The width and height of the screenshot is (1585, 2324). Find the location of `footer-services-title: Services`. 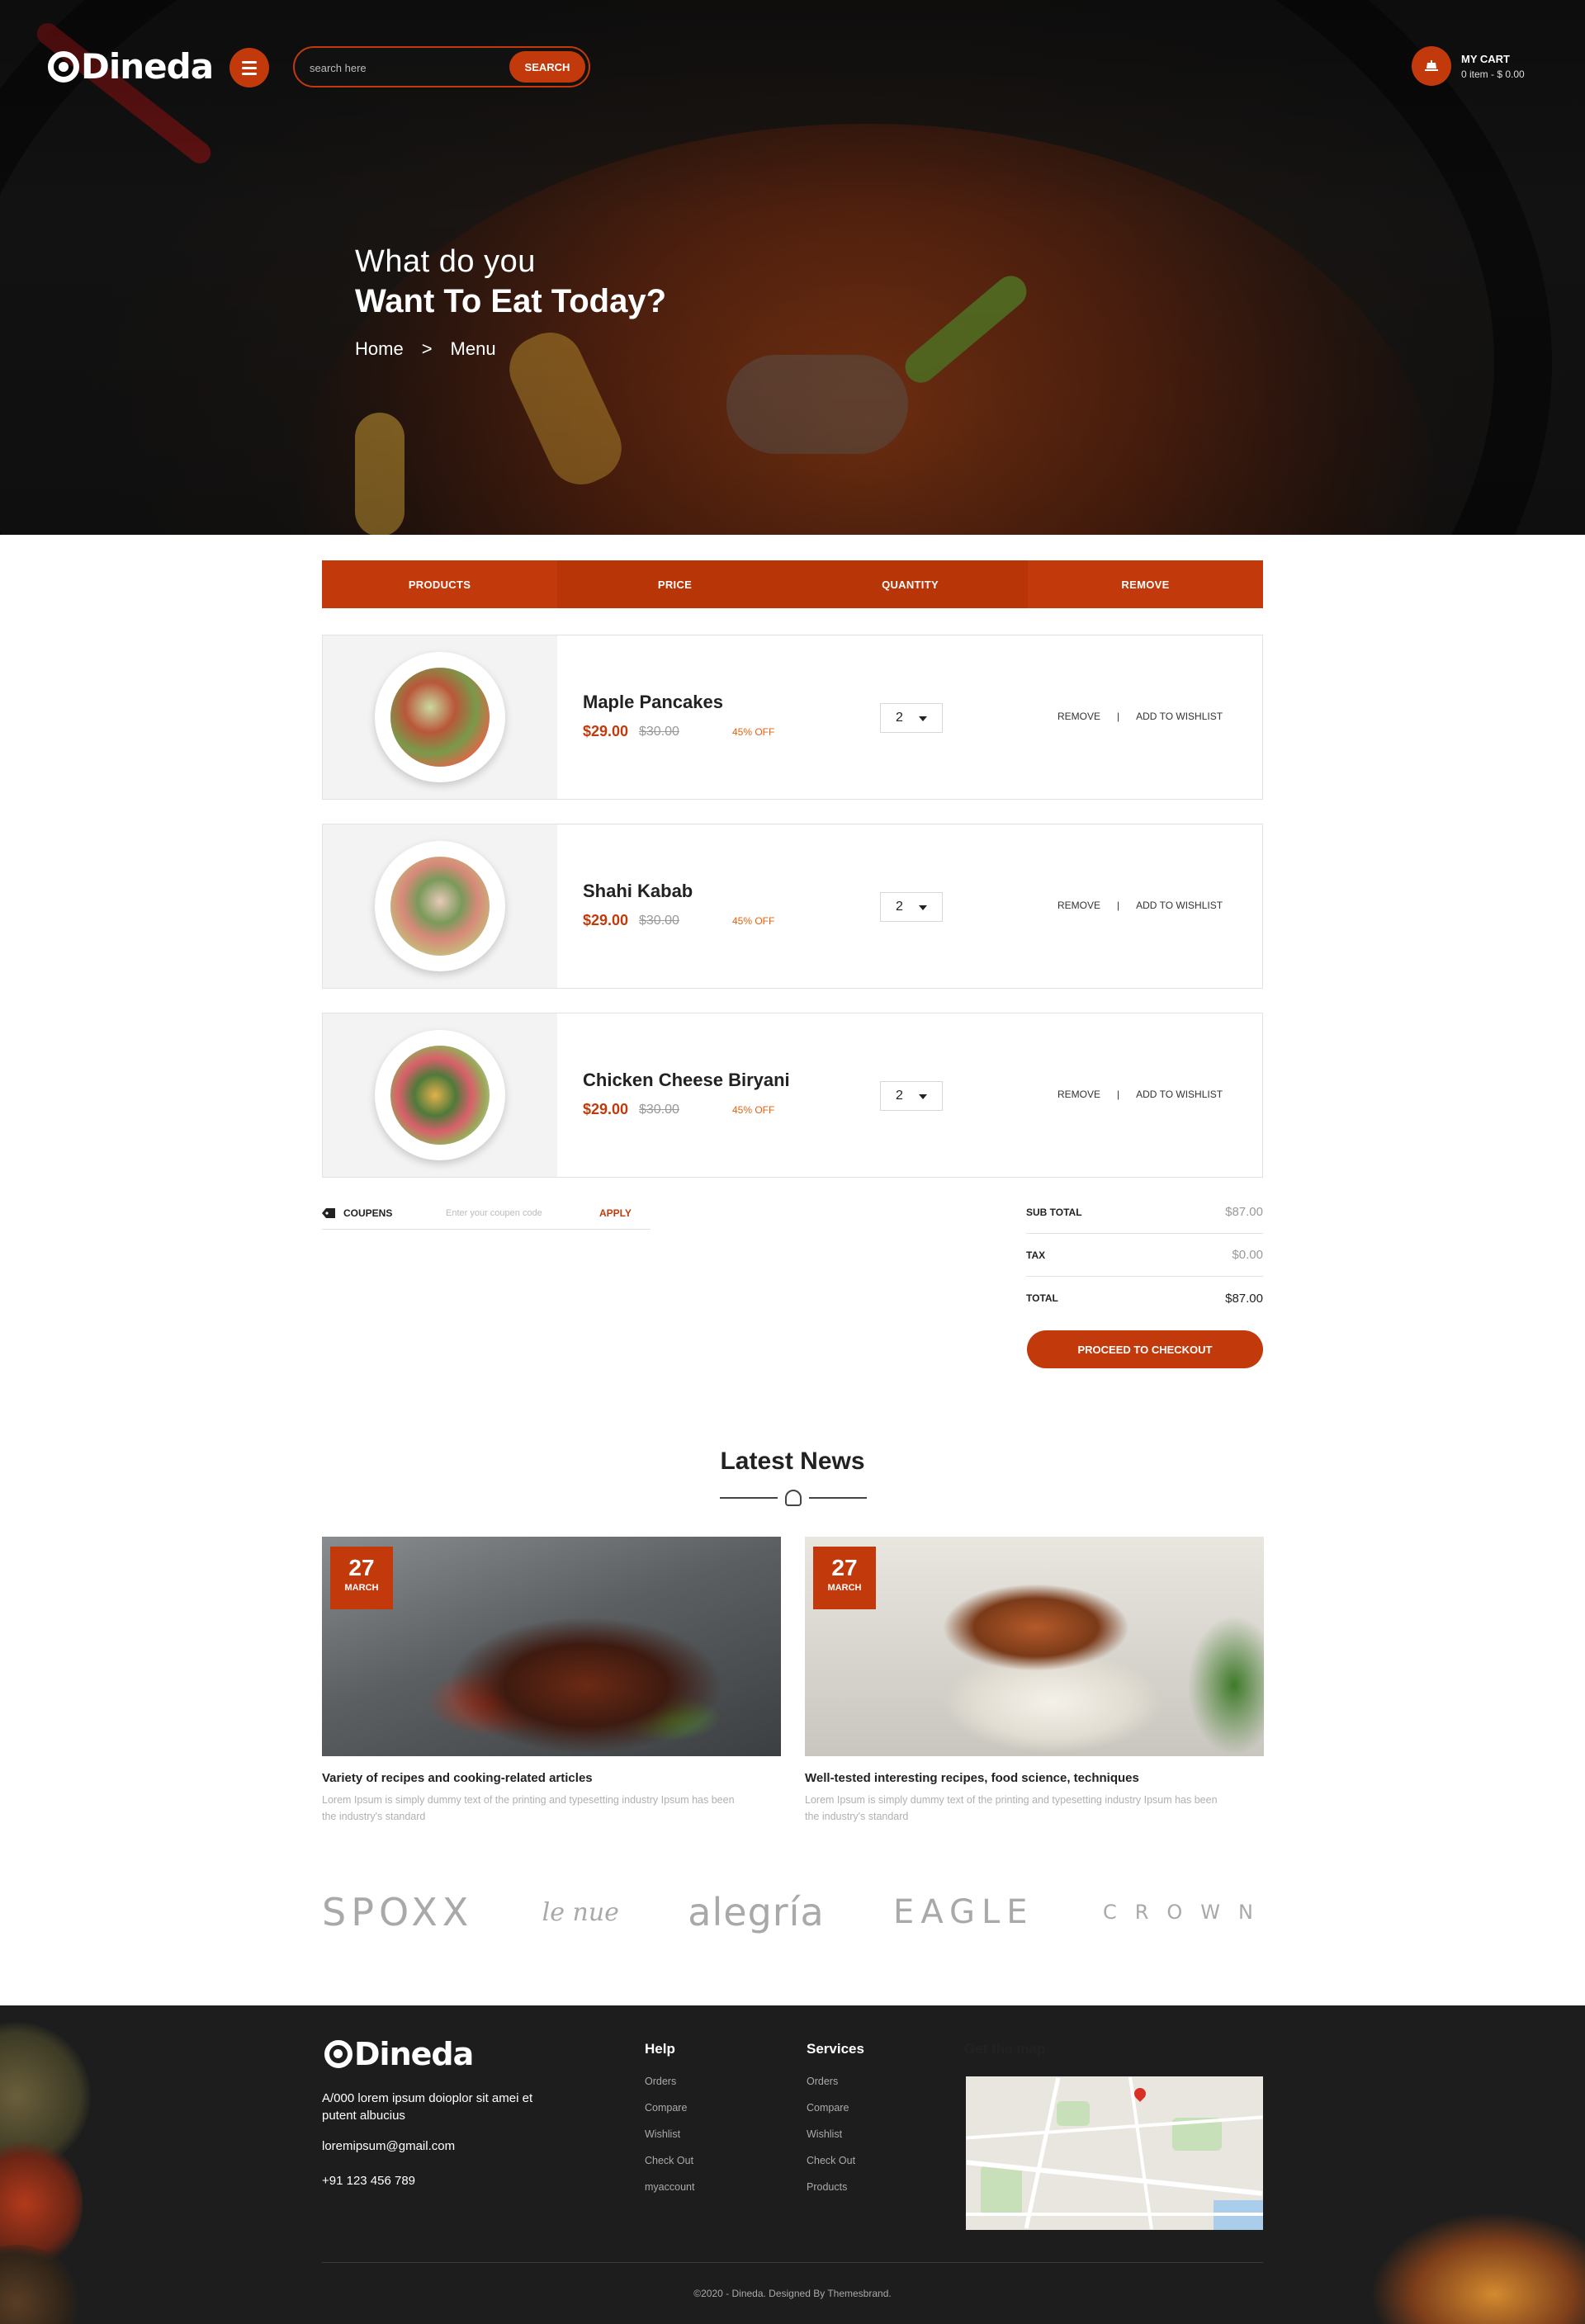

footer-services-title: Services is located at coordinates (835, 2049).